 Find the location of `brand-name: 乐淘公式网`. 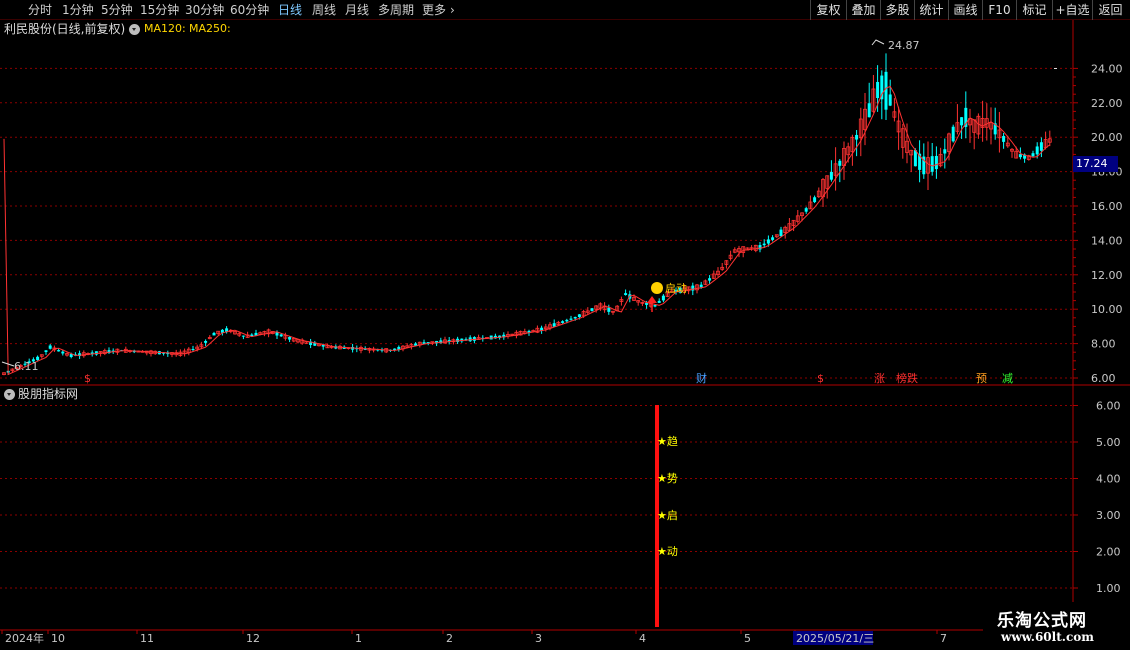

brand-name: 乐淘公式网 is located at coordinates (1042, 621).